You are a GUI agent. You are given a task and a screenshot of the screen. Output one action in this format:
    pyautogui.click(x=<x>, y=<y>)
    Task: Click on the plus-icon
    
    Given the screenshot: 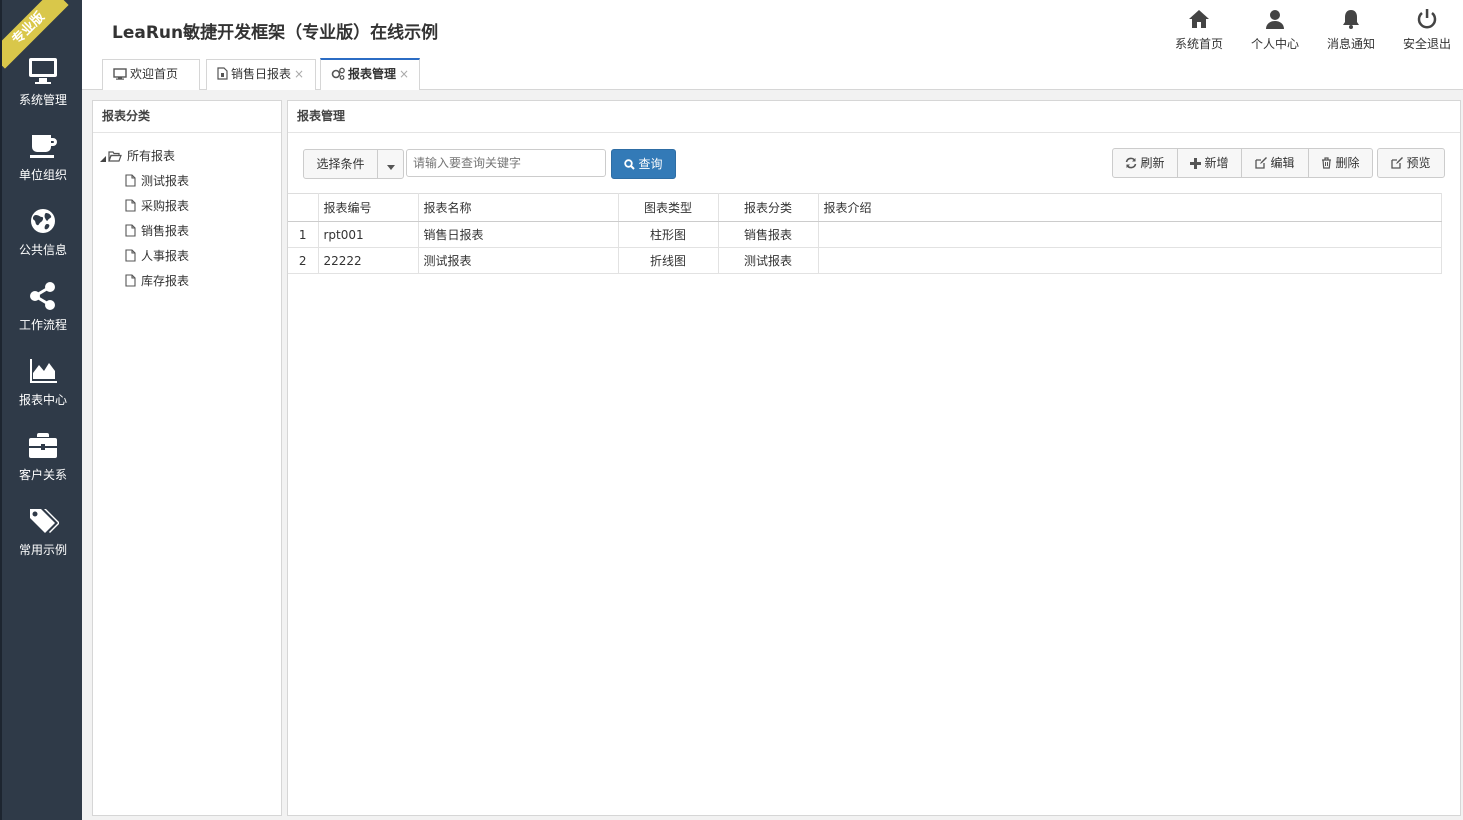 What is the action you would take?
    pyautogui.click(x=1196, y=163)
    